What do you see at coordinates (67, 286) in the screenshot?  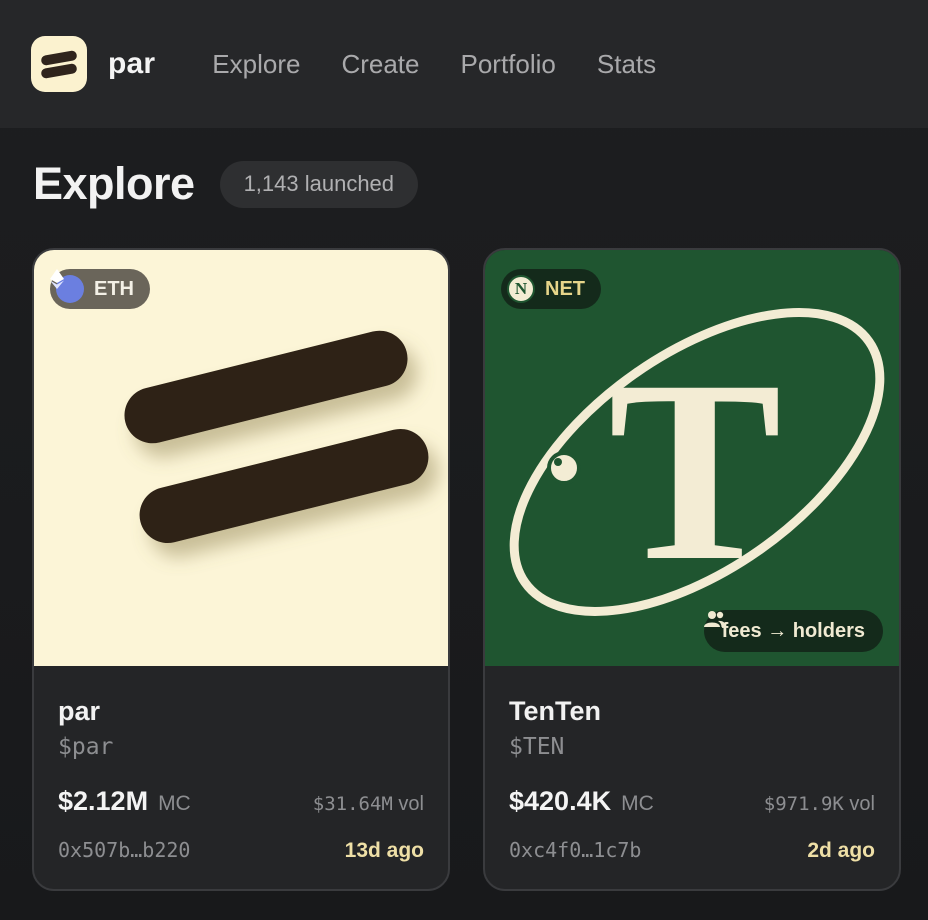 I see `ethereum-icon` at bounding box center [67, 286].